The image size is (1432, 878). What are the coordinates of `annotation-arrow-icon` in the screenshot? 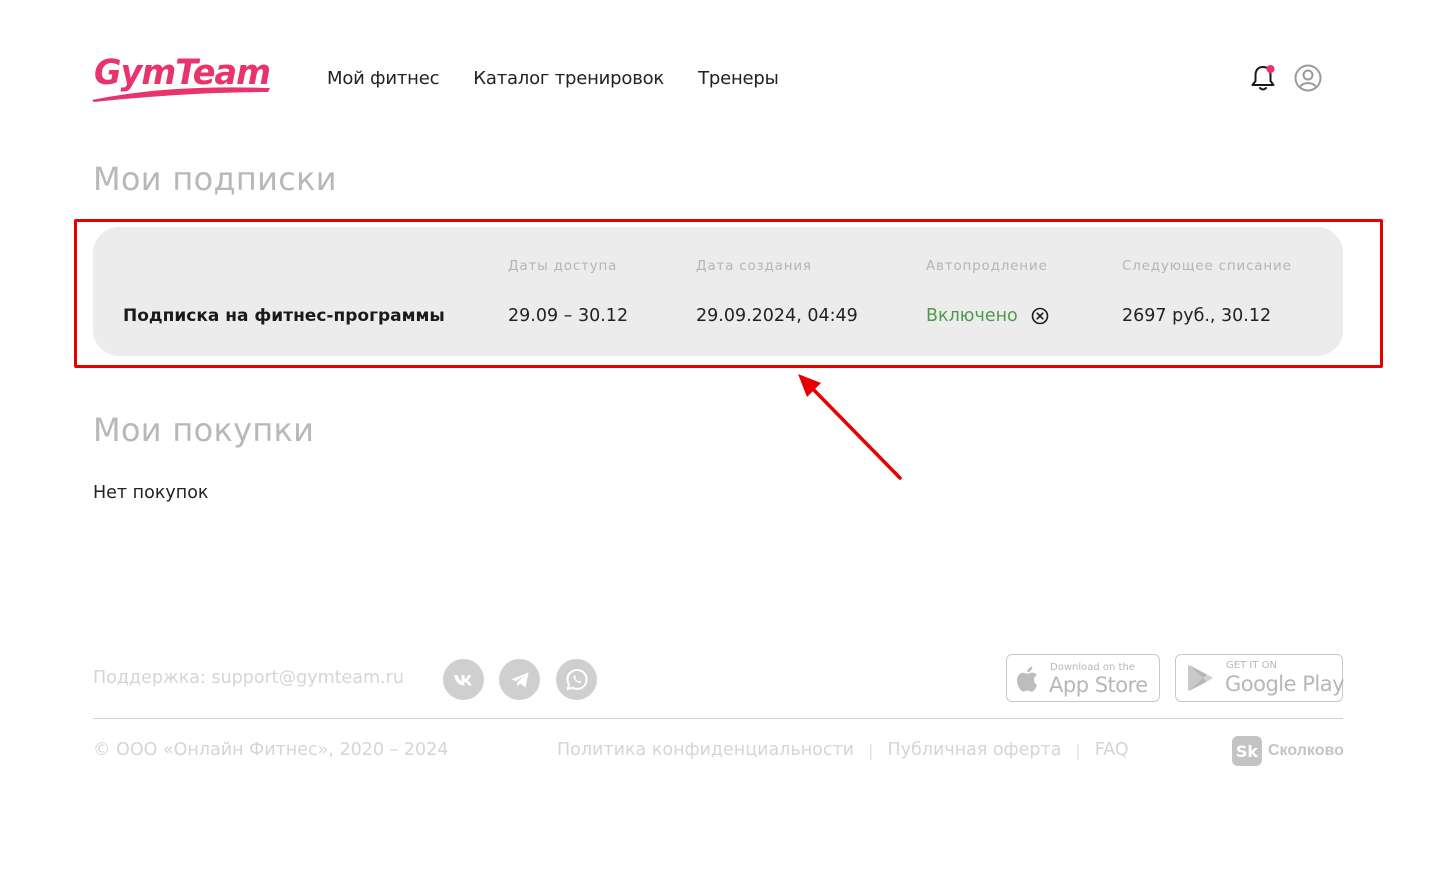 It's located at (850, 427).